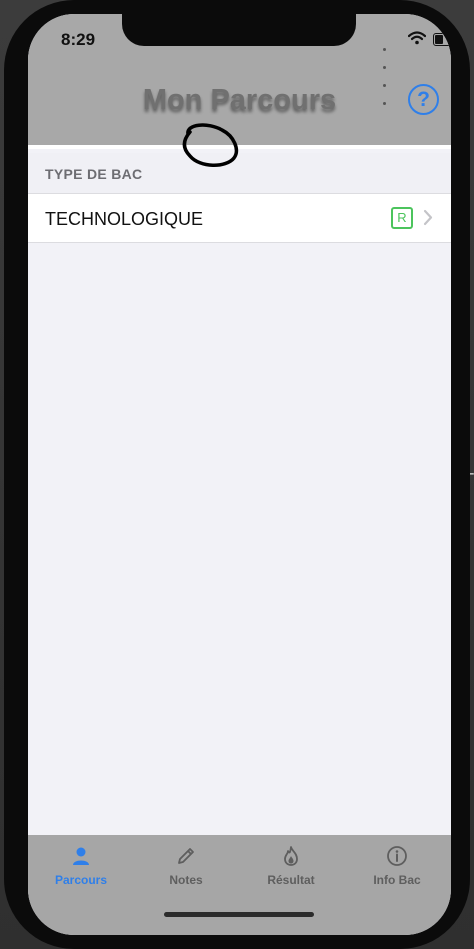 This screenshot has height=949, width=474. I want to click on wifi-icon, so click(417, 38).